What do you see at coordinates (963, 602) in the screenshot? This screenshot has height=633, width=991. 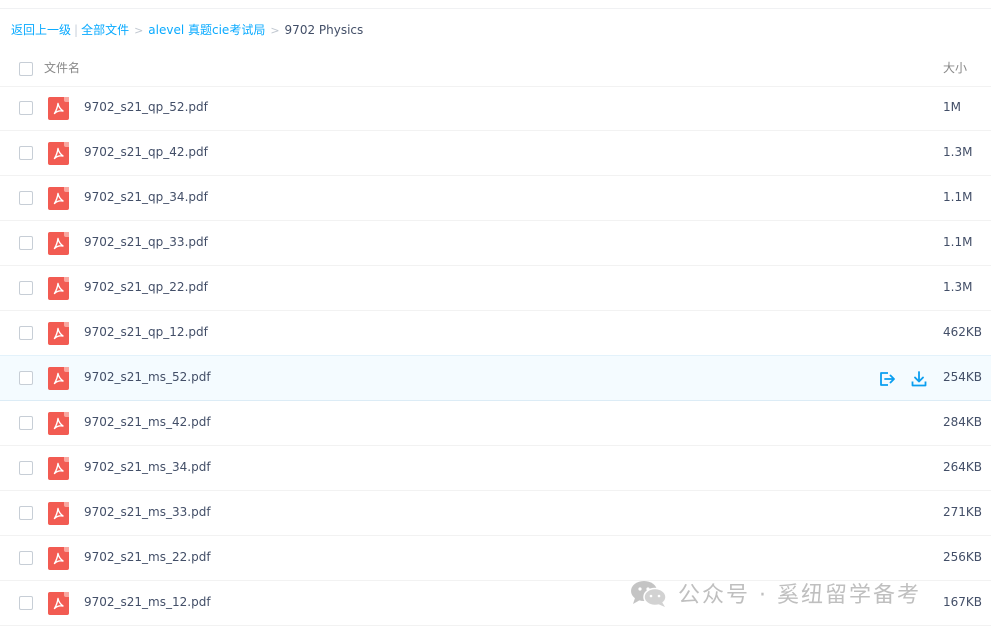 I see `file-size: 167KB` at bounding box center [963, 602].